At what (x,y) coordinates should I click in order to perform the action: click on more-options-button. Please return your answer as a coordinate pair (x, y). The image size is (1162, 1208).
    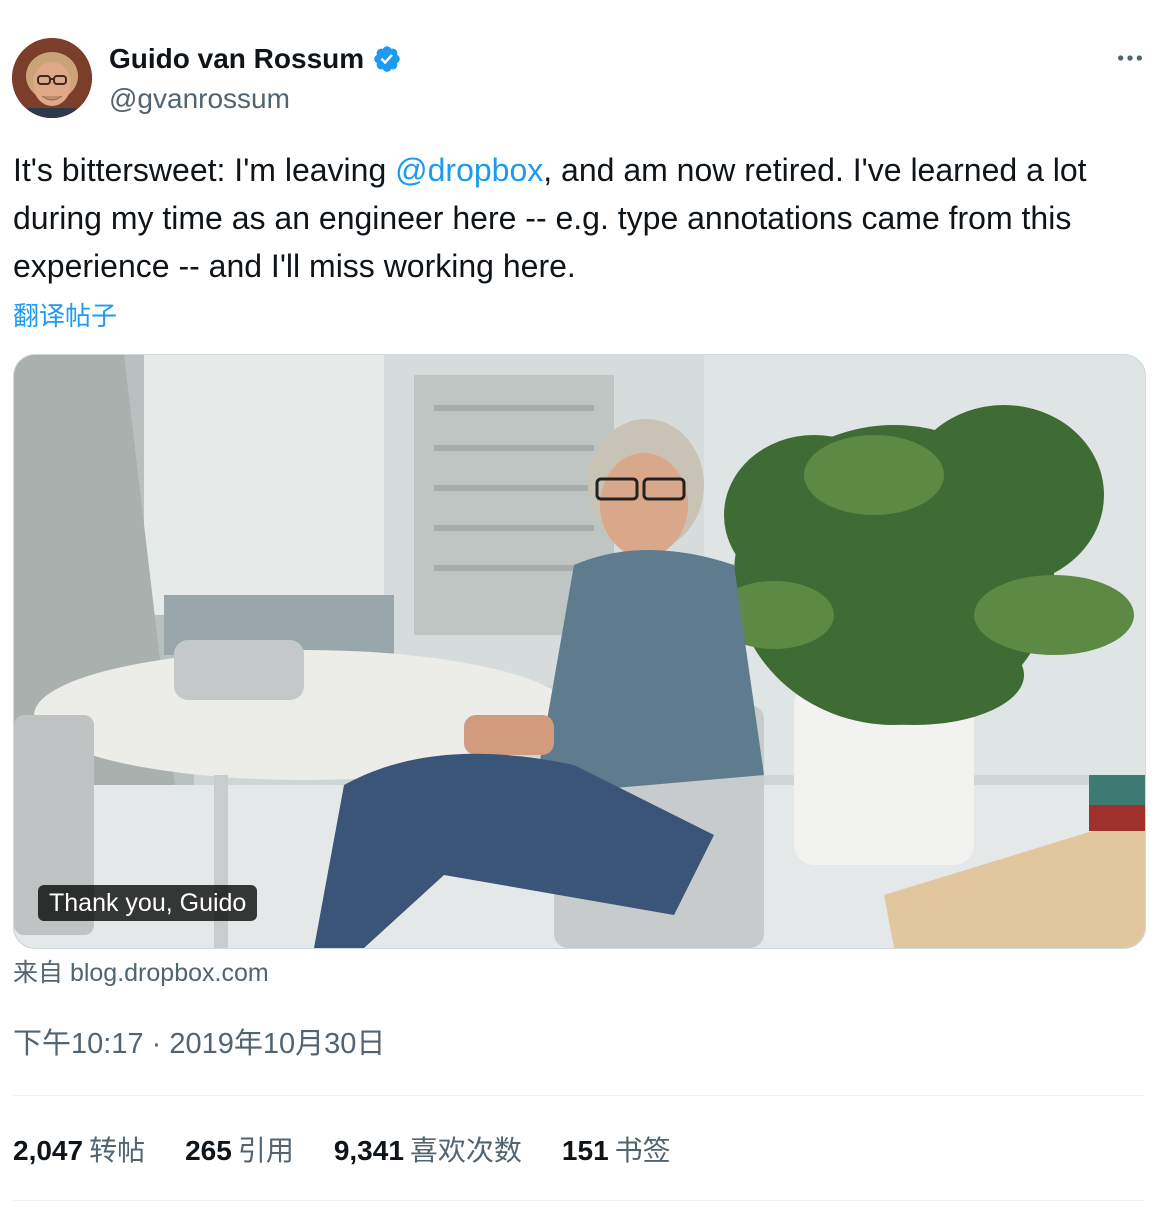
    Looking at the image, I should click on (1130, 58).